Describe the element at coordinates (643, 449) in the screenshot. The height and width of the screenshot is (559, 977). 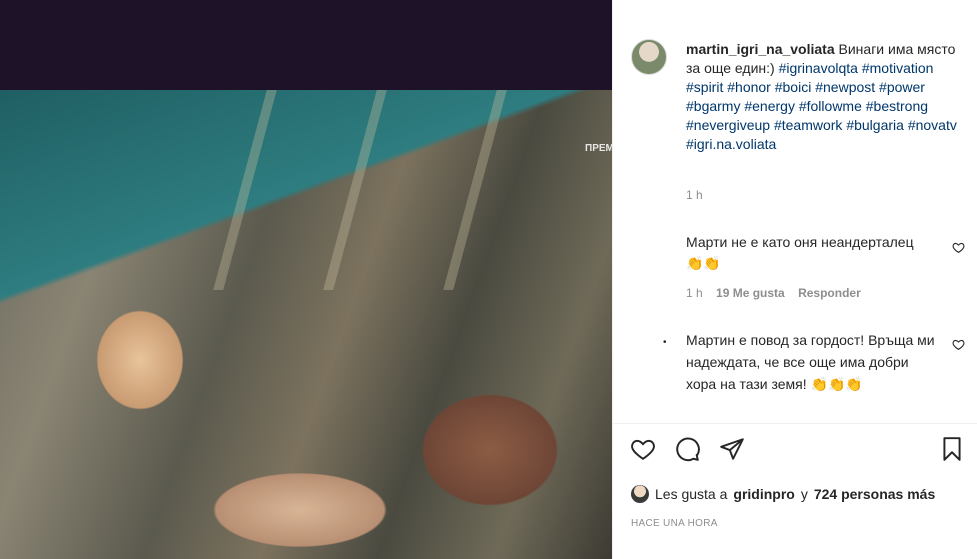
I see `heart-icon` at that location.